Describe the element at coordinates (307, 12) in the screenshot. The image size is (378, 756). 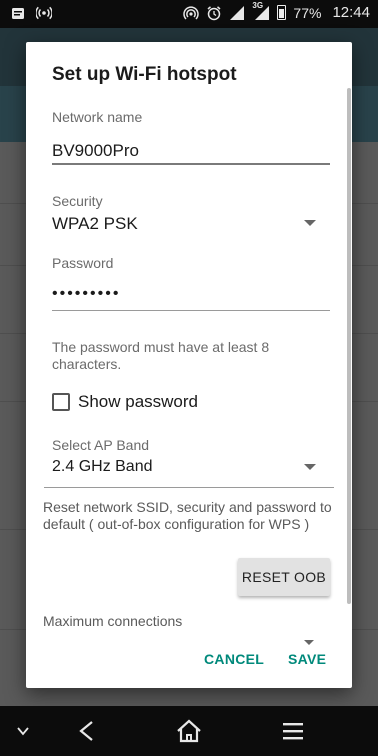
I see `battery-level: 77%` at that location.